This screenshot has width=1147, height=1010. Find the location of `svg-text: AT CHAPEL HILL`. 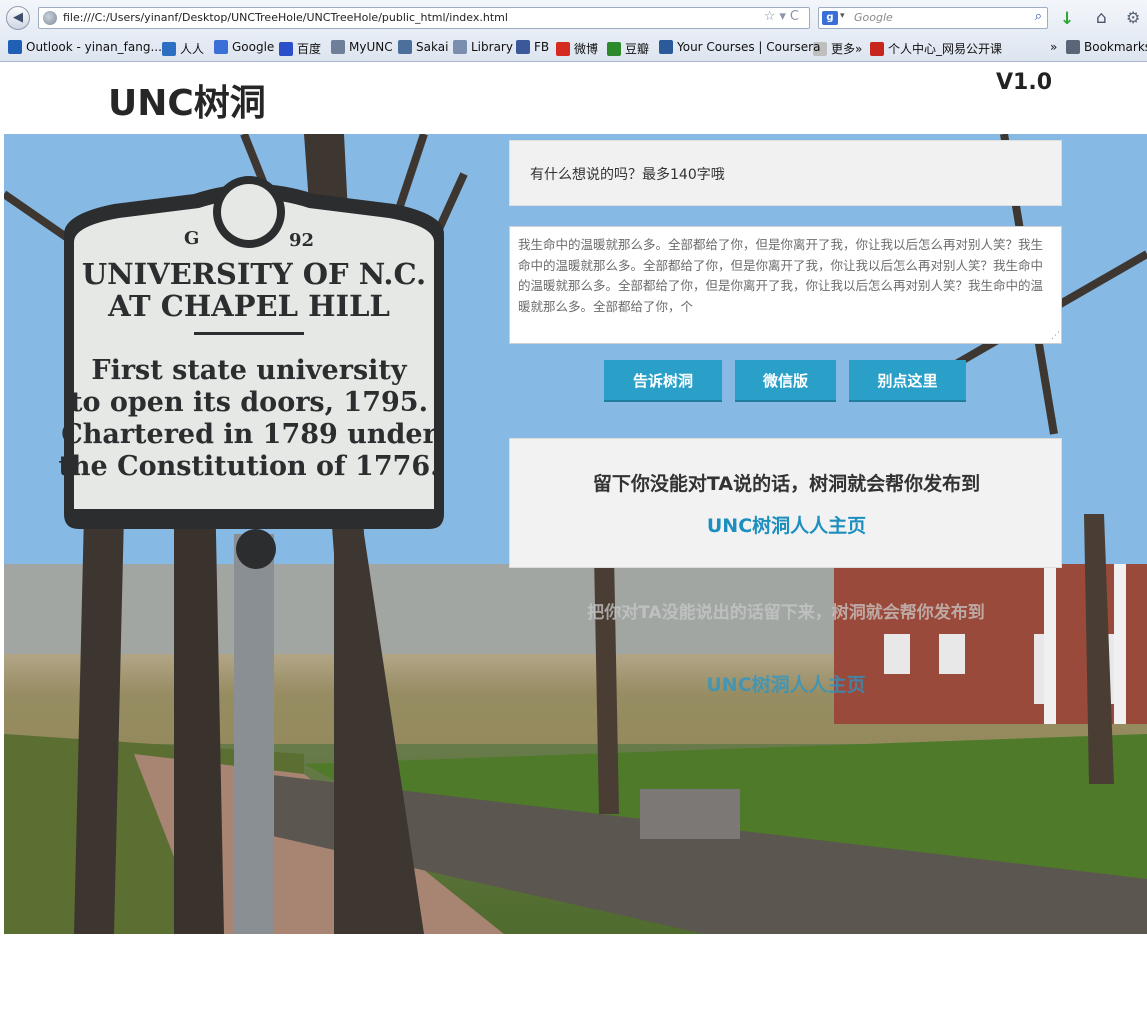

svg-text: AT CHAPEL HILL is located at coordinates (248, 306).